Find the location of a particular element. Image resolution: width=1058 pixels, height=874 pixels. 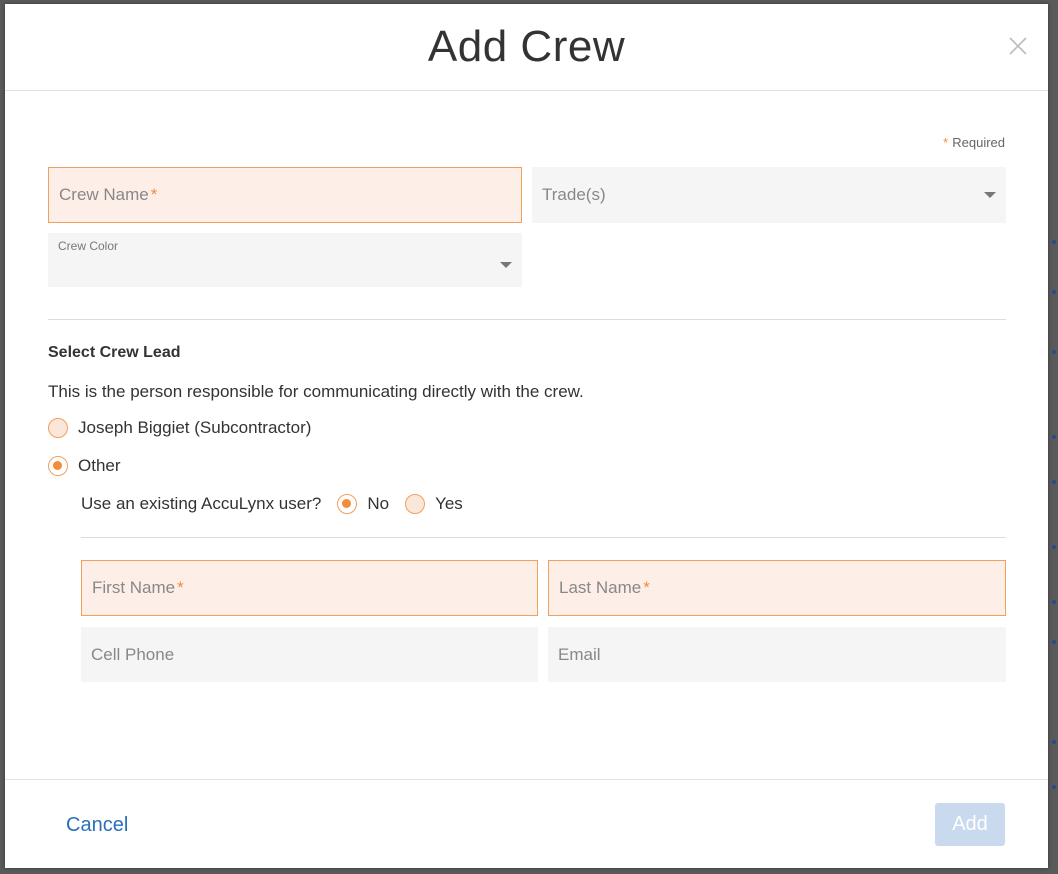

crew-lead-title: Select Crew Lead is located at coordinates (114, 352).